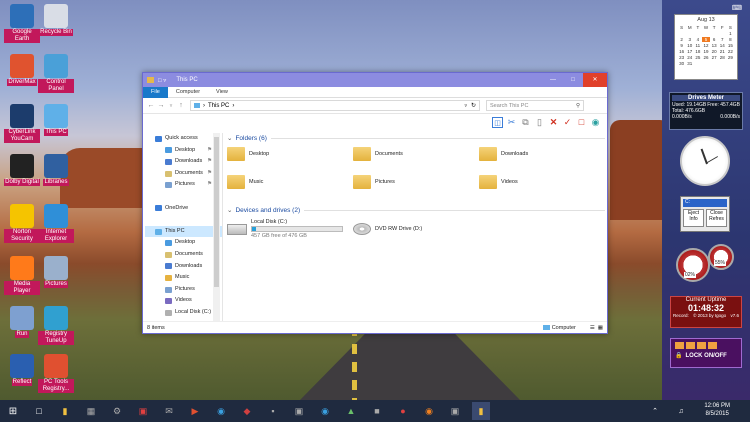 The height and width of the screenshot is (422, 750). Describe the element at coordinates (592, 328) in the screenshot. I see `details-view-icon: ☰` at that location.